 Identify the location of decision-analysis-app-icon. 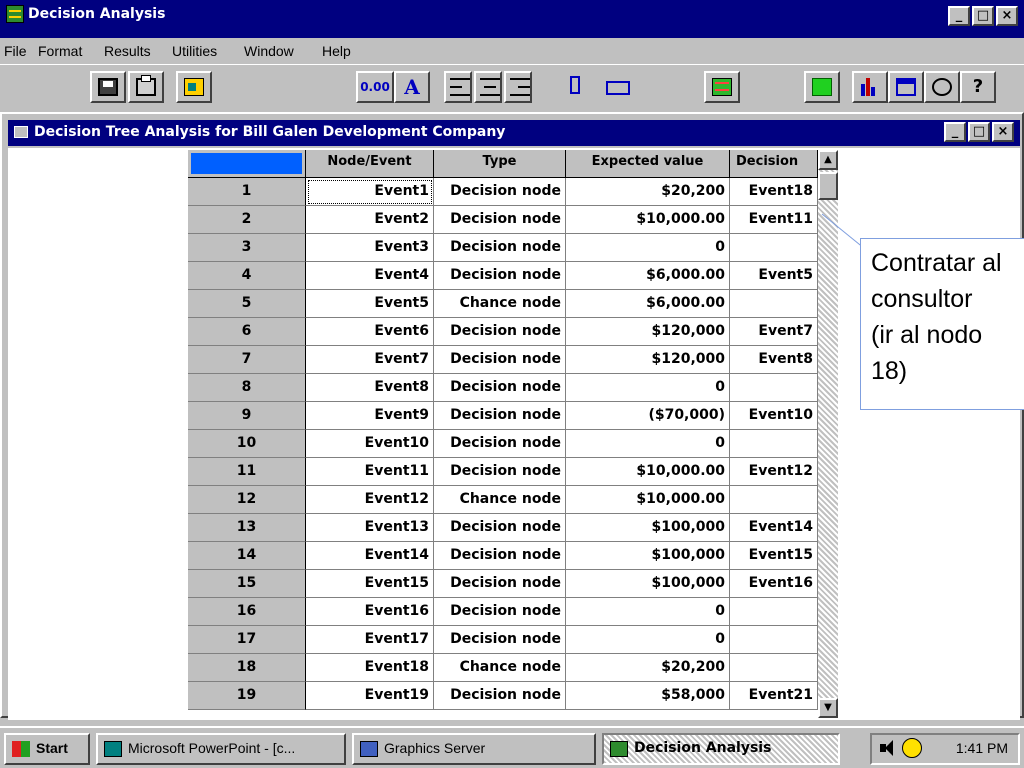
(15, 14).